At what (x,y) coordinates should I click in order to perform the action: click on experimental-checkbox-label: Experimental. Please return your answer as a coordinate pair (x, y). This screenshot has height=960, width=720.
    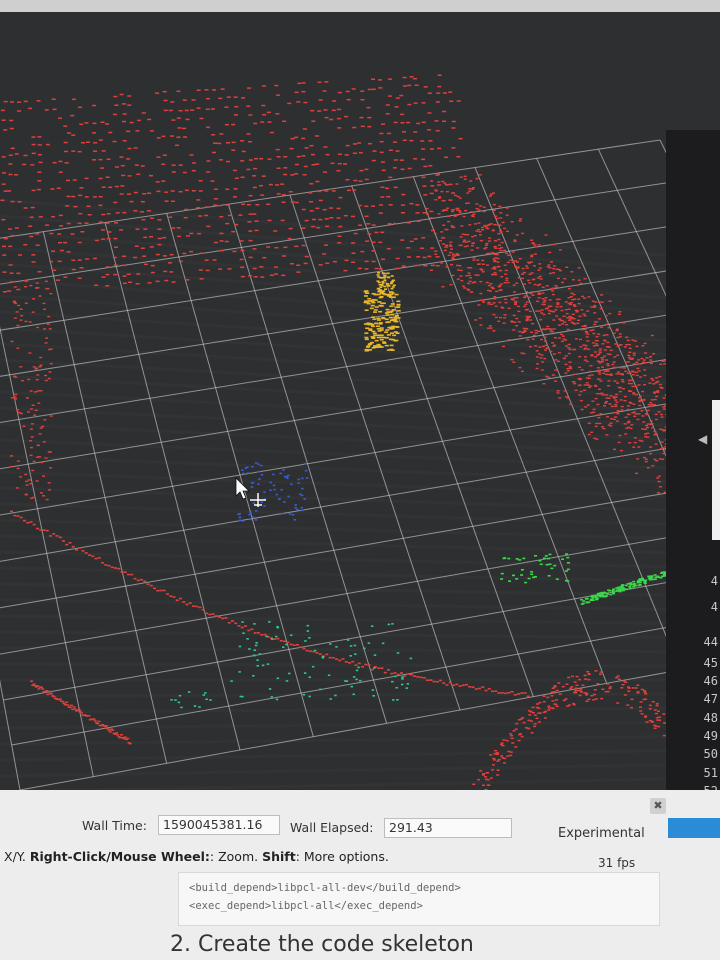
    Looking at the image, I should click on (601, 833).